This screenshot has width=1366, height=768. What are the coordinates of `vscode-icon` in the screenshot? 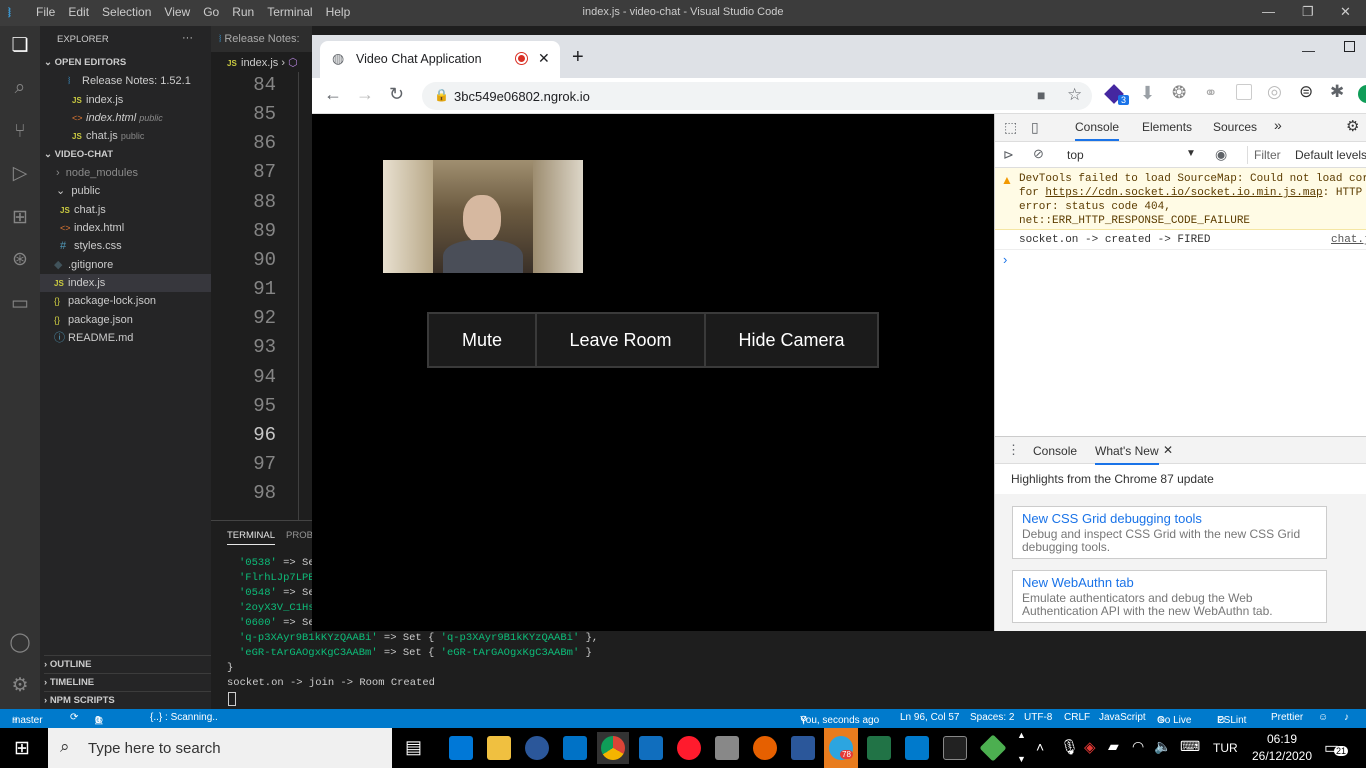 It's located at (917, 748).